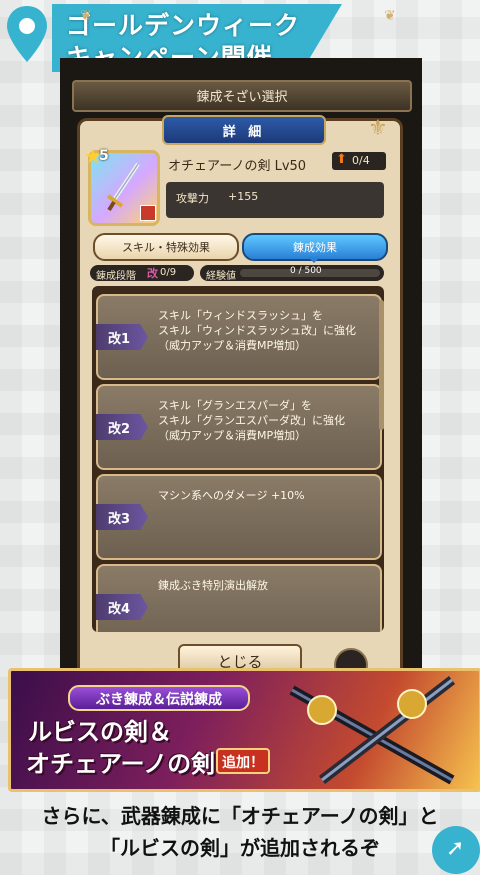 This screenshot has height=875, width=480. What do you see at coordinates (100, 732) in the screenshot?
I see `banner-title-line1: ルビスの剣＆` at bounding box center [100, 732].